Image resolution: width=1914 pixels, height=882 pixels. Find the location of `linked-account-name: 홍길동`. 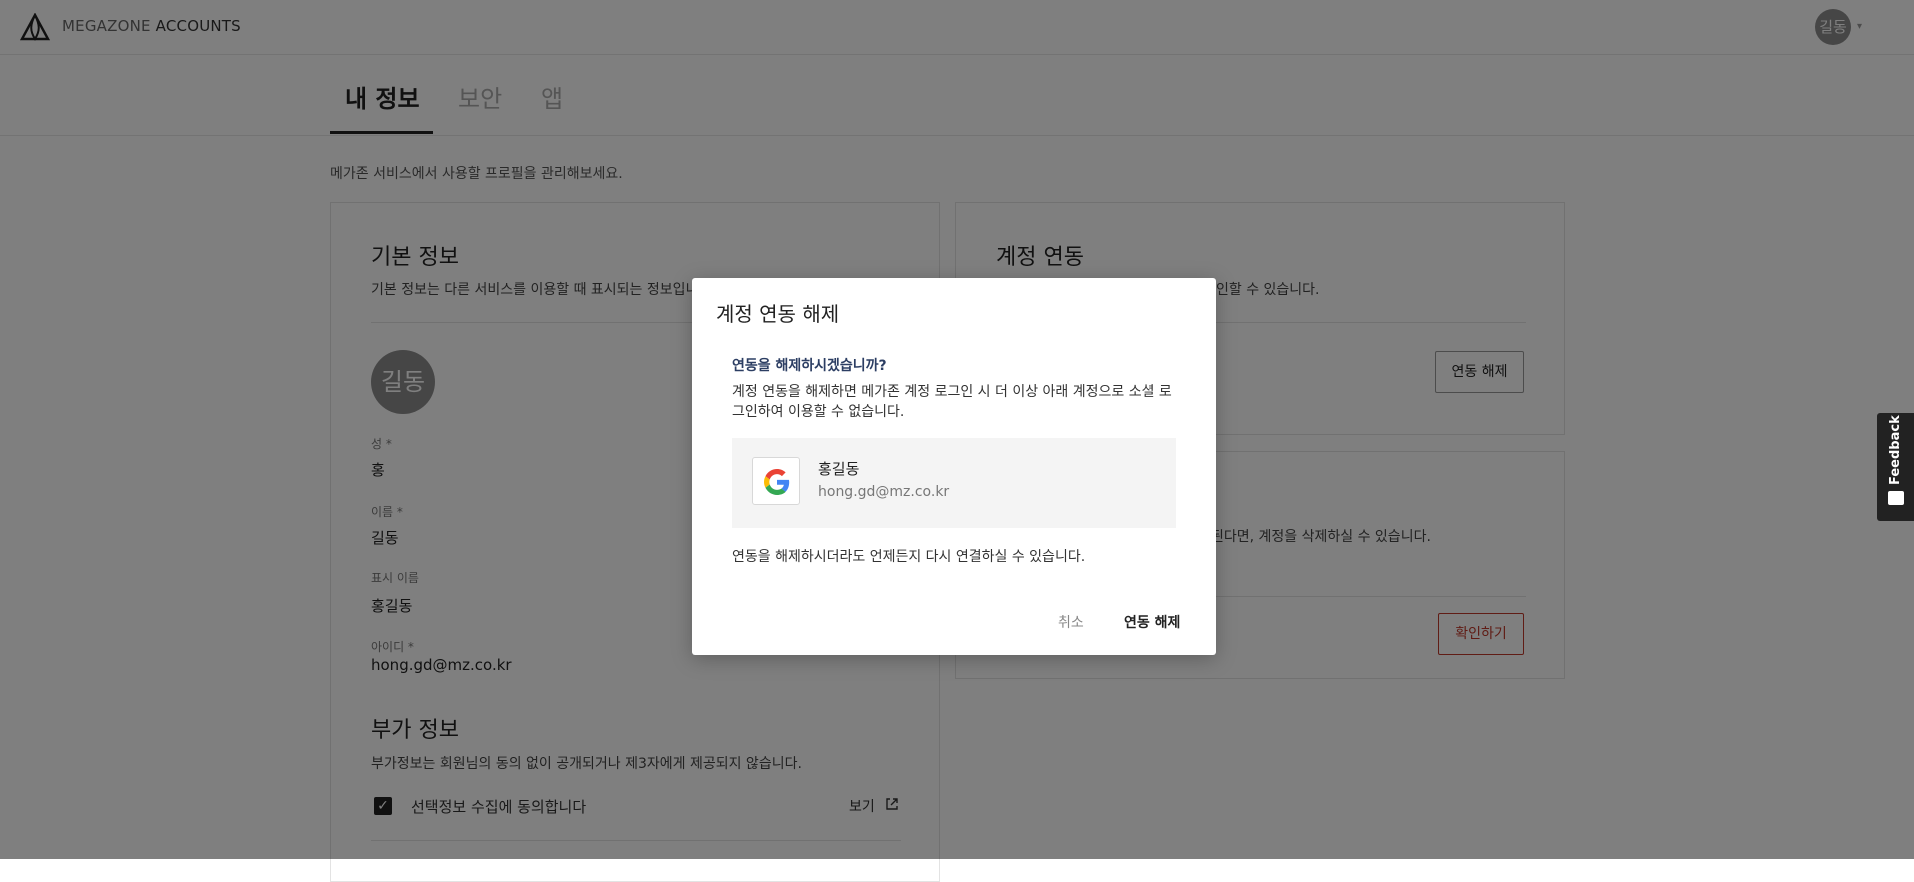

linked-account-name: 홍길동 is located at coordinates (839, 469).